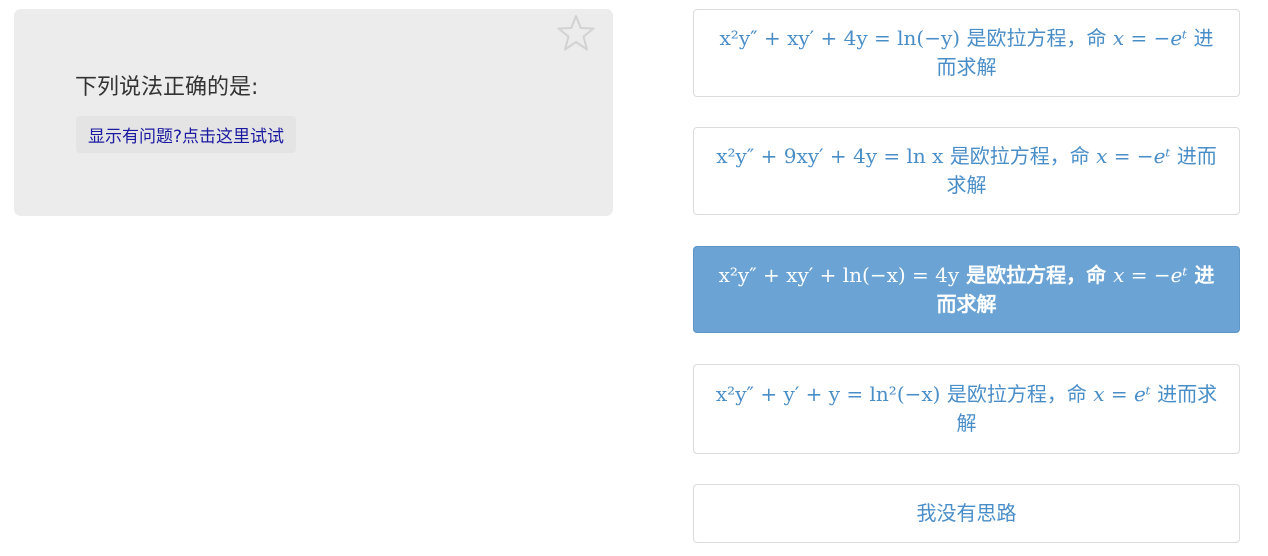 This screenshot has width=1268, height=556. Describe the element at coordinates (1036, 274) in the screenshot. I see `option-c-text: 是欧拉方程，命` at that location.